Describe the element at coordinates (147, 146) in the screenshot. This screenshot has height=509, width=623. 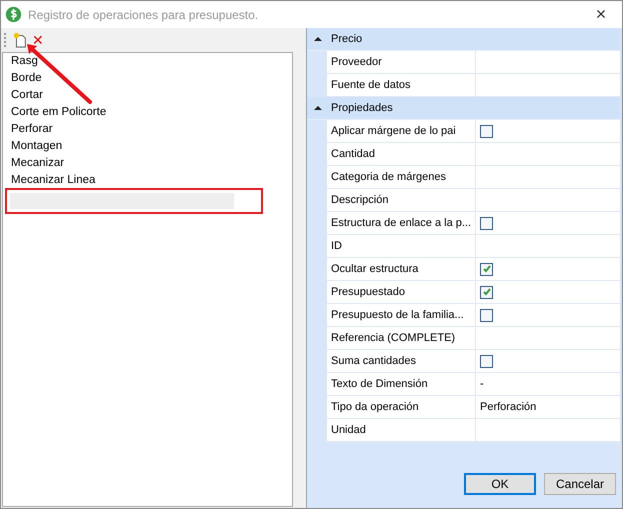
I see `list-item: Montagen` at that location.